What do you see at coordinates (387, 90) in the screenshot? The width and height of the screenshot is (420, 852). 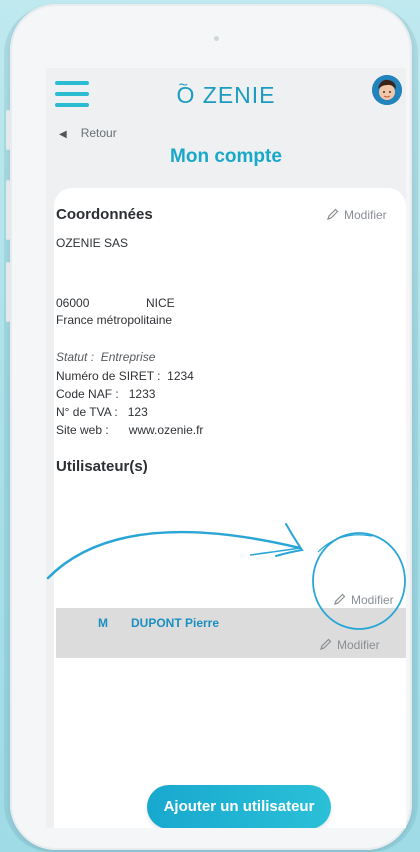 I see `avatar` at bounding box center [387, 90].